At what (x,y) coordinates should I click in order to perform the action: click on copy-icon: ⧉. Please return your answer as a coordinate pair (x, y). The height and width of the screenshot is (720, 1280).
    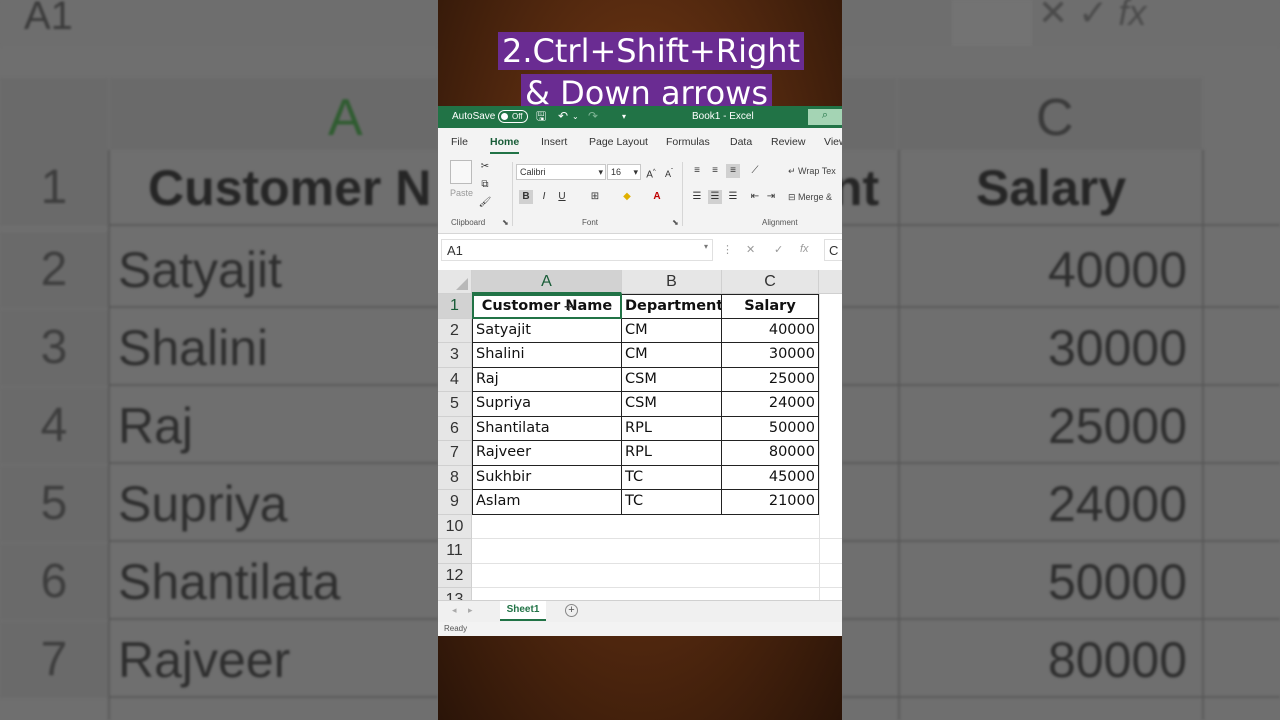
    Looking at the image, I should click on (485, 185).